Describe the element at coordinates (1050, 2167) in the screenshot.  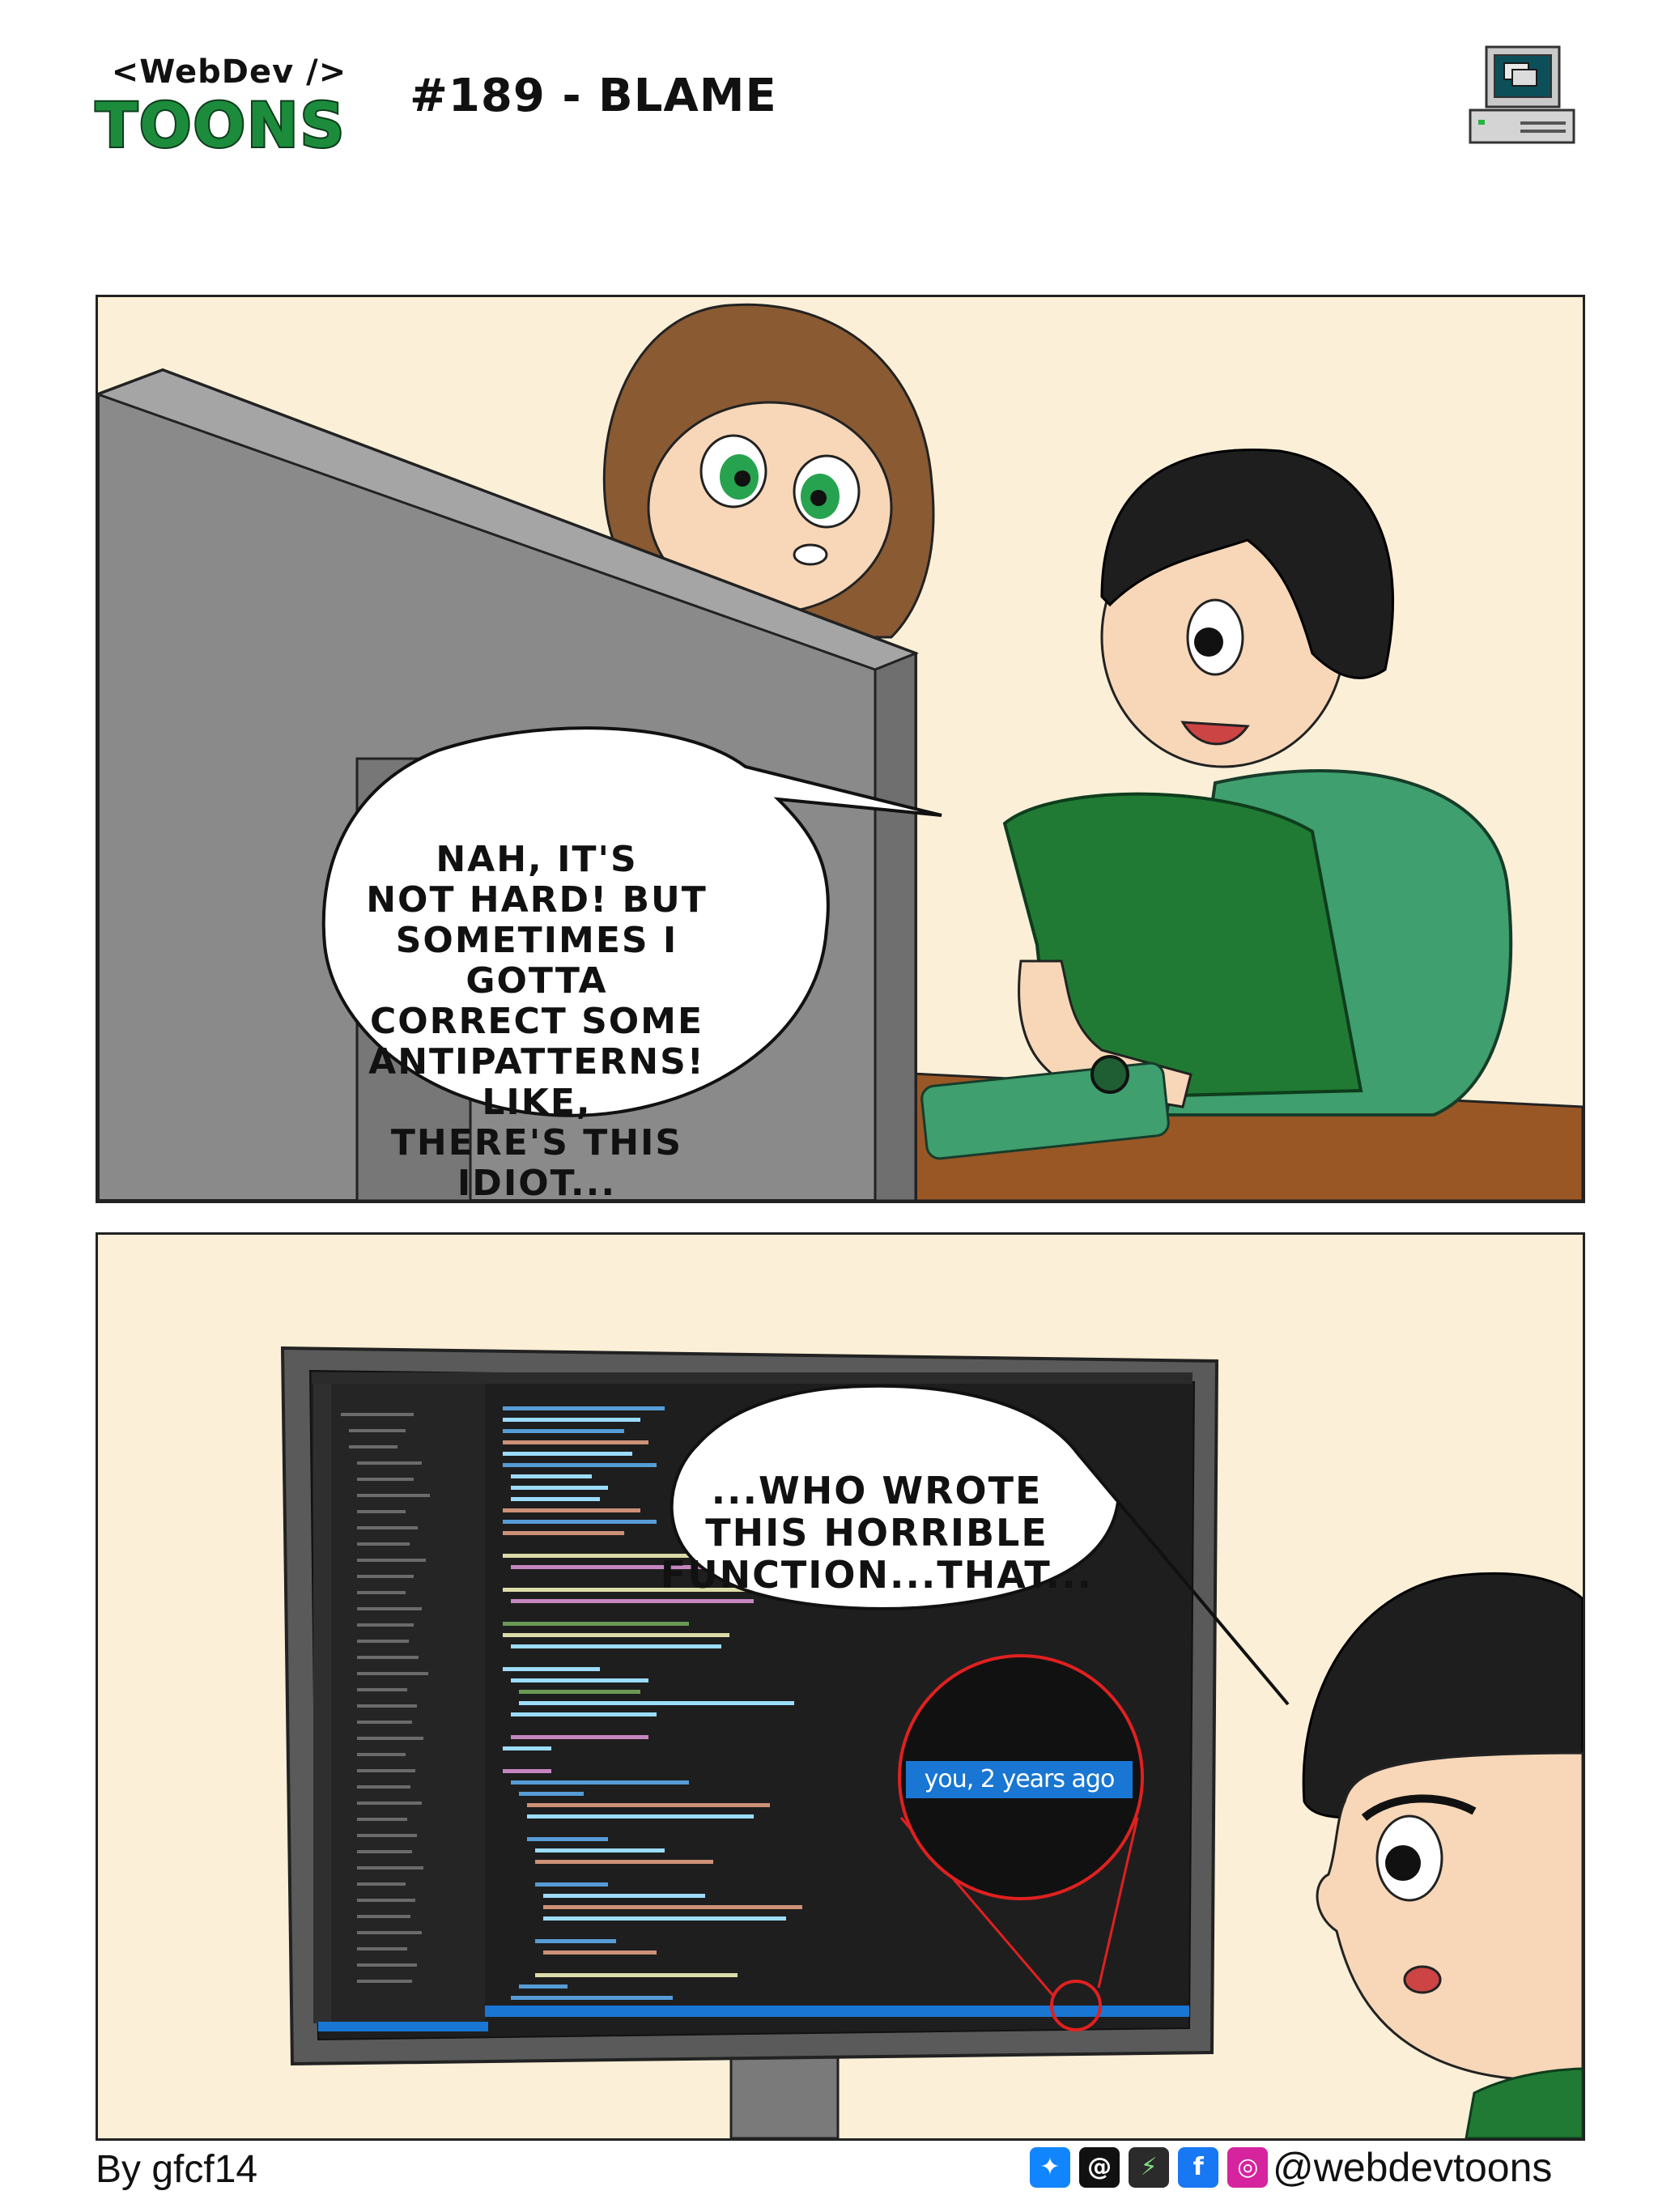
I see `bluesky-icon: ✦` at that location.